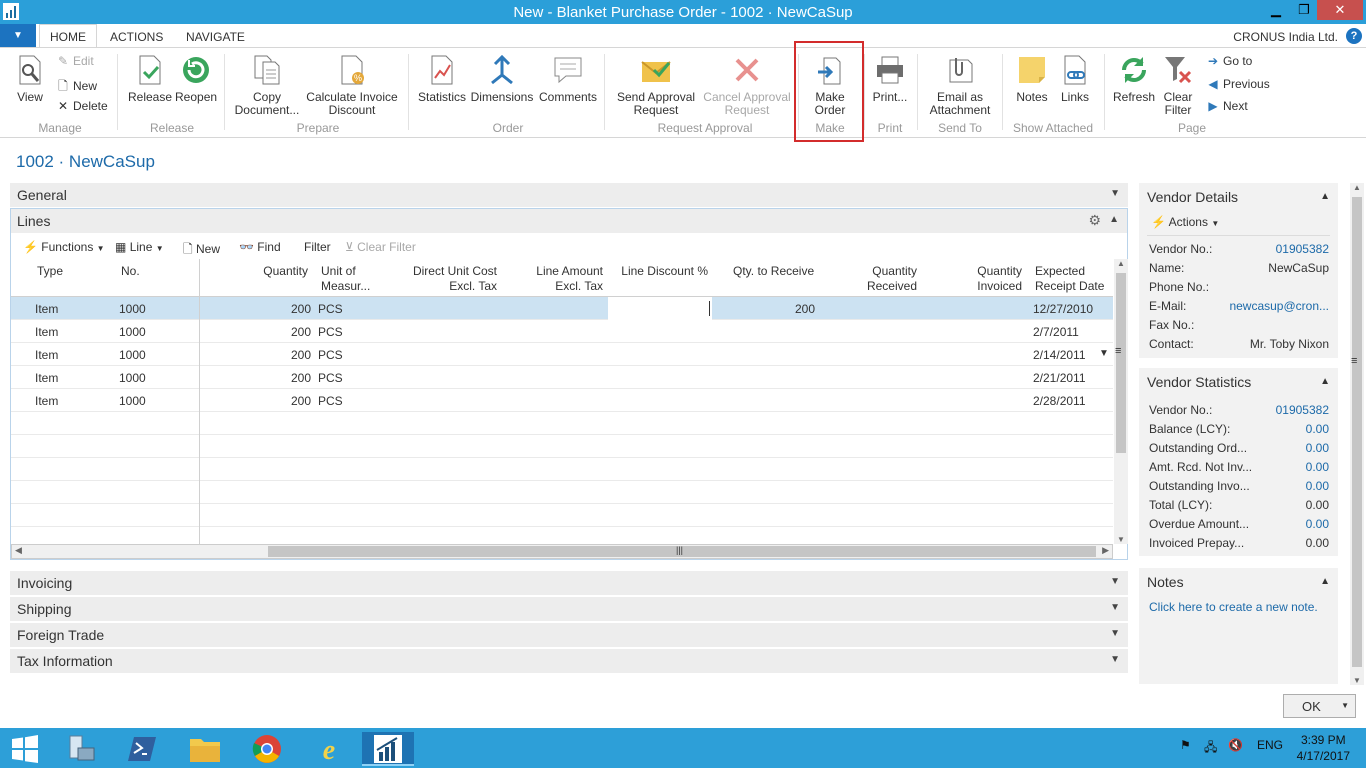 The width and height of the screenshot is (1366, 768). I want to click on restore-icon: ❐, so click(1304, 10).